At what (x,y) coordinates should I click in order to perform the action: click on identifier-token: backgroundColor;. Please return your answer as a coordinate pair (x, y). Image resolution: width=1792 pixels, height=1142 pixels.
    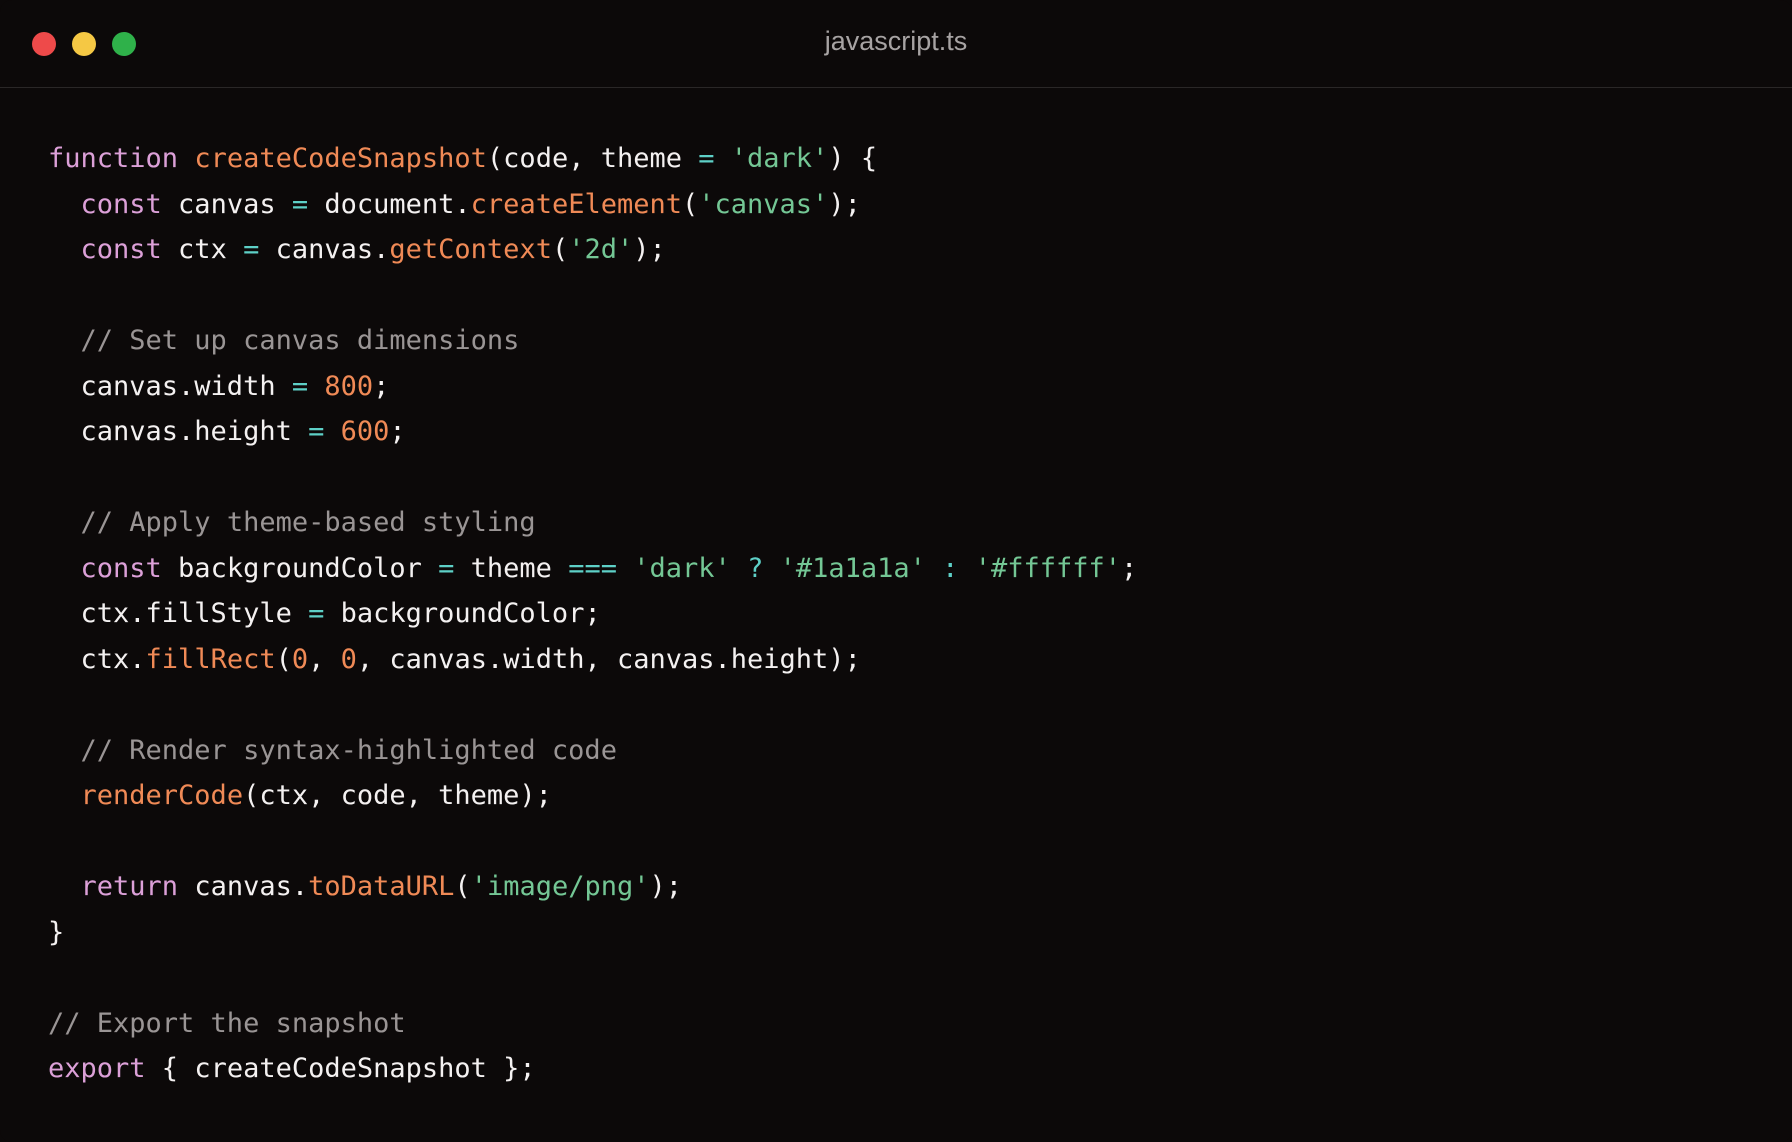
    Looking at the image, I should click on (462, 613).